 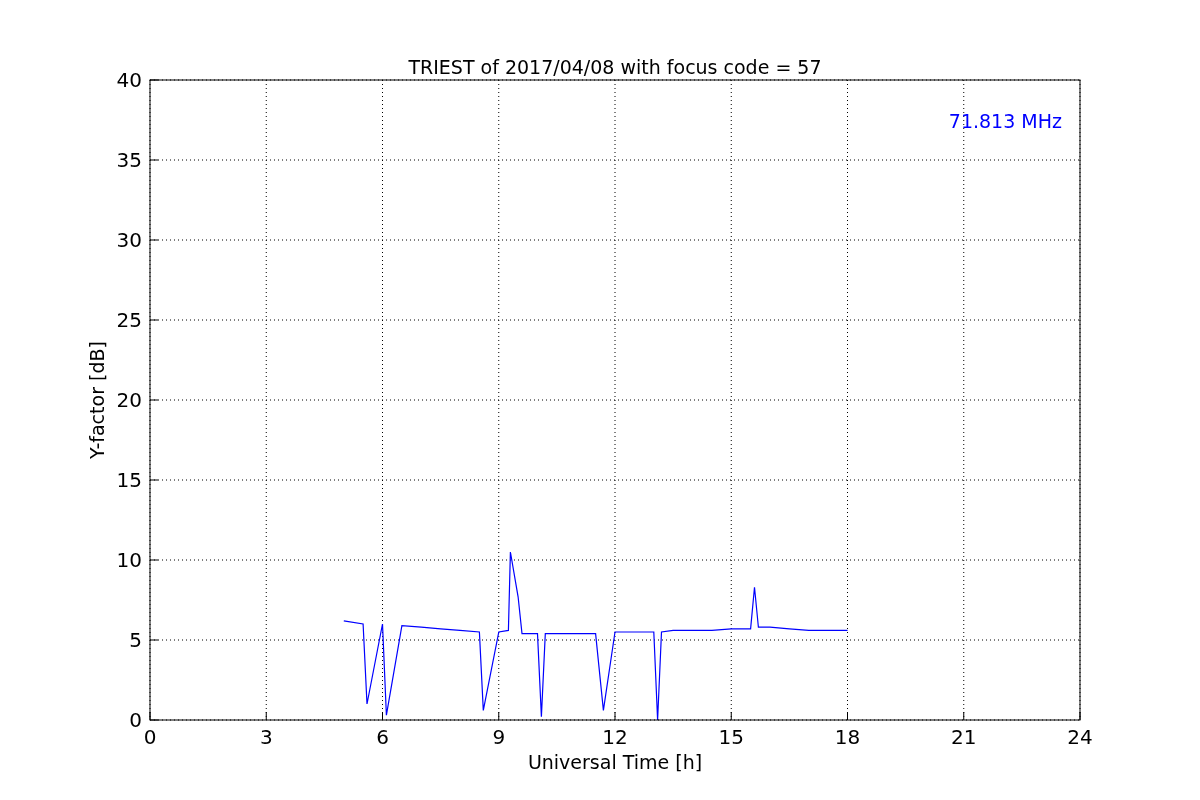 What do you see at coordinates (129, 240) in the screenshot?
I see `y-tick-label: 30` at bounding box center [129, 240].